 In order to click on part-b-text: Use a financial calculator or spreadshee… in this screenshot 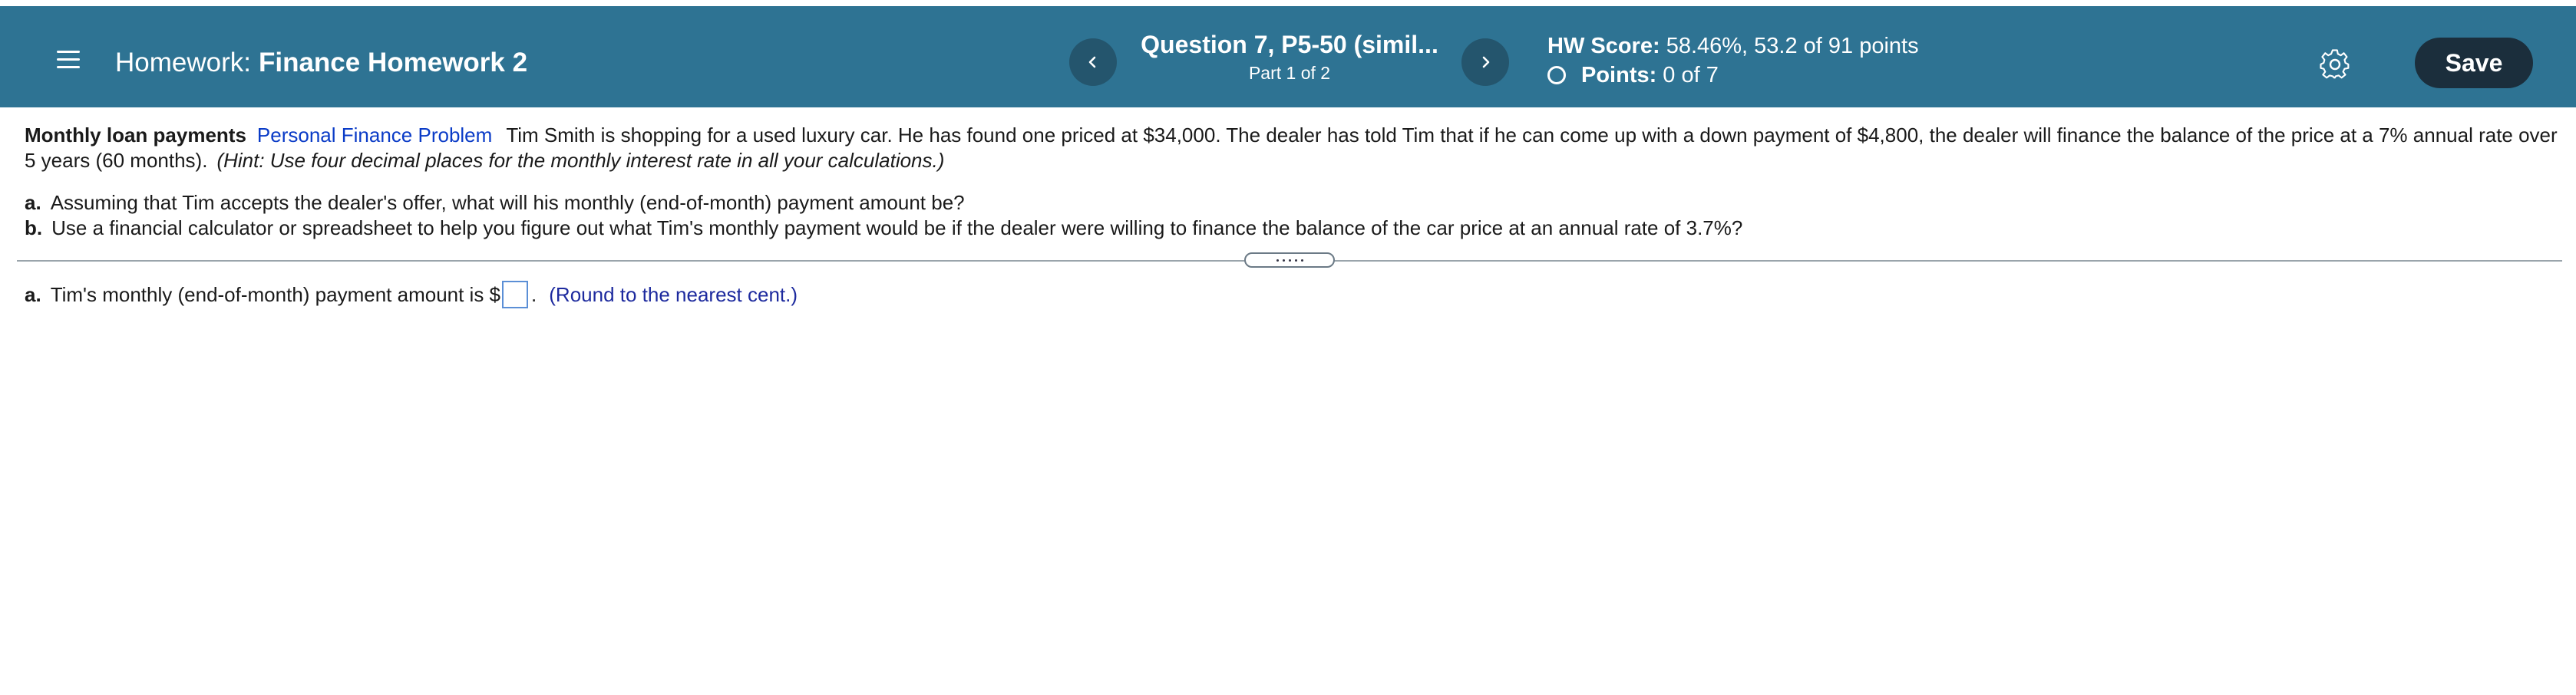, I will do `click(897, 228)`.